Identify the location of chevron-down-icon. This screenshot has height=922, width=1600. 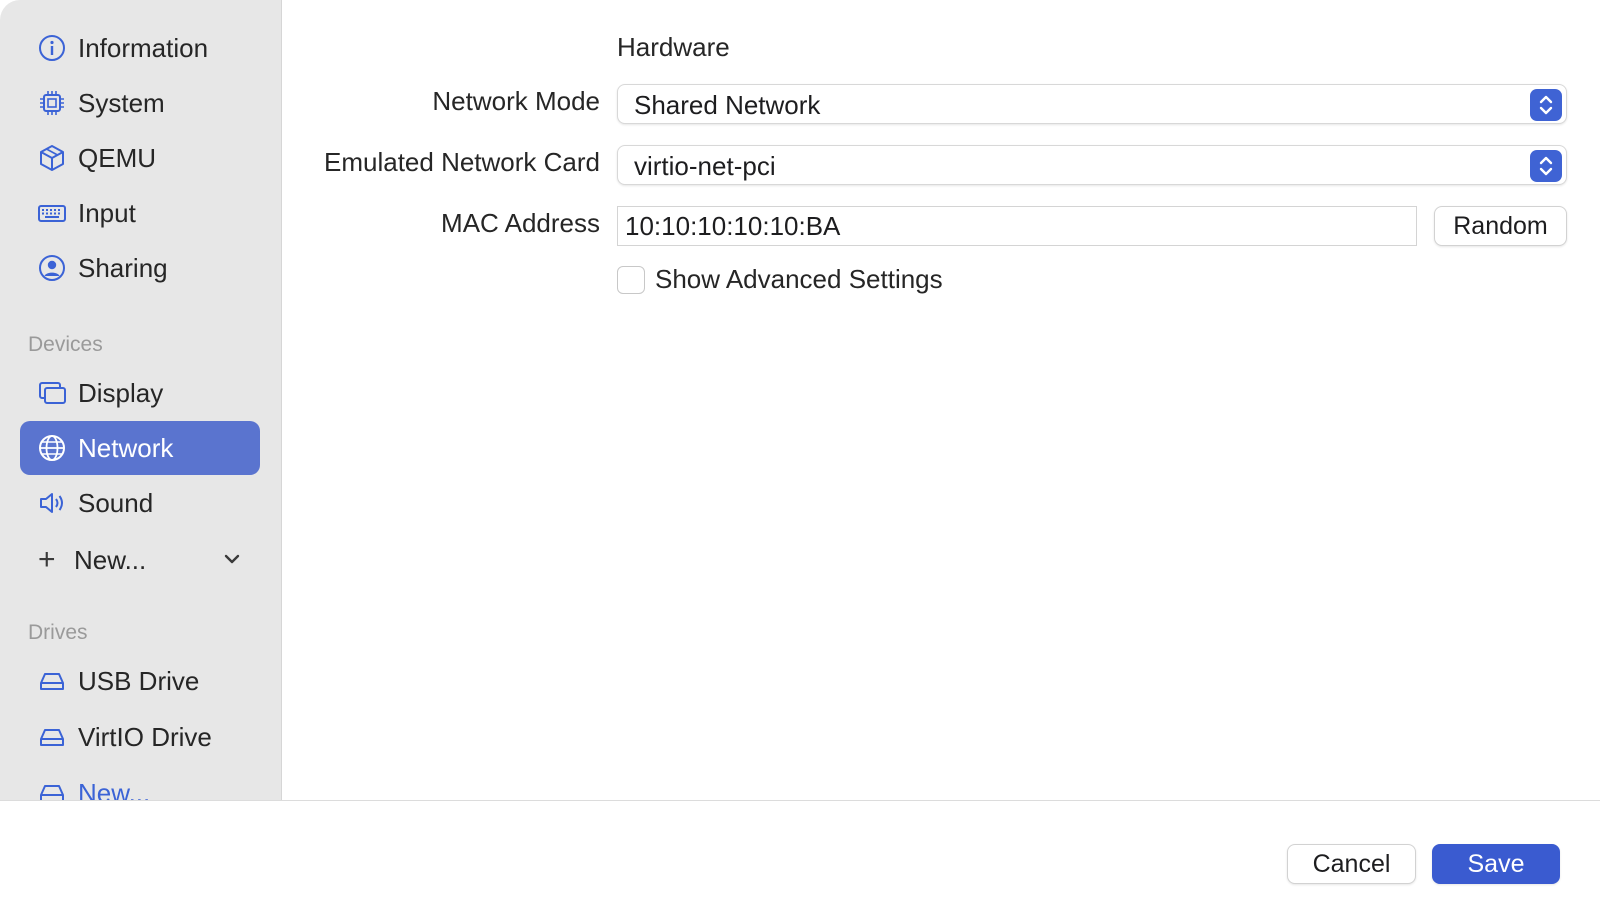
(232, 561).